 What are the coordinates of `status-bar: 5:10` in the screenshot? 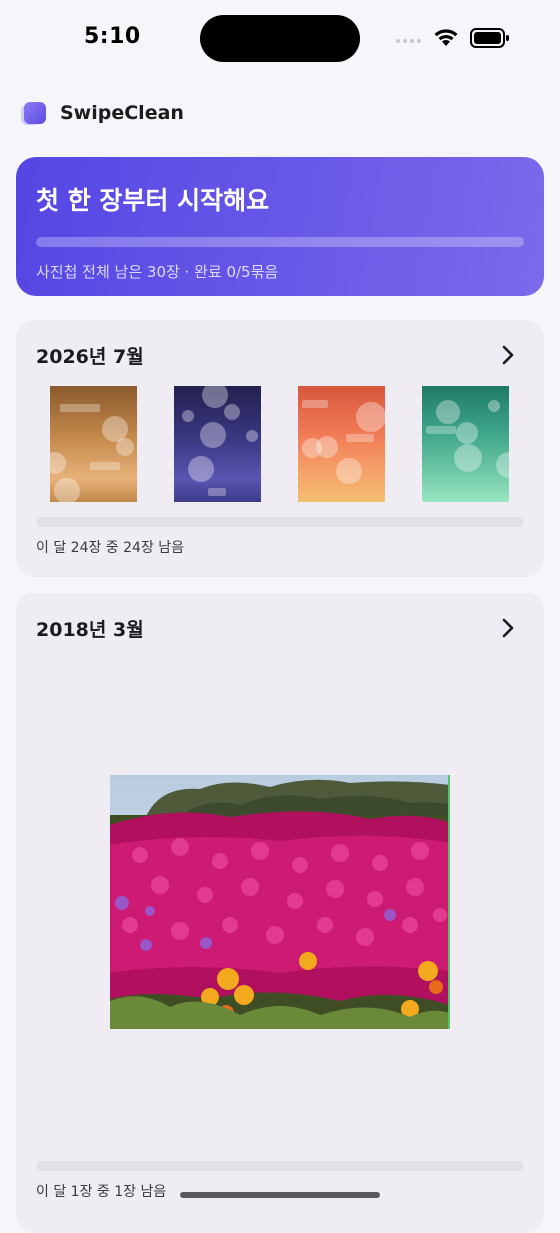 It's located at (280, 40).